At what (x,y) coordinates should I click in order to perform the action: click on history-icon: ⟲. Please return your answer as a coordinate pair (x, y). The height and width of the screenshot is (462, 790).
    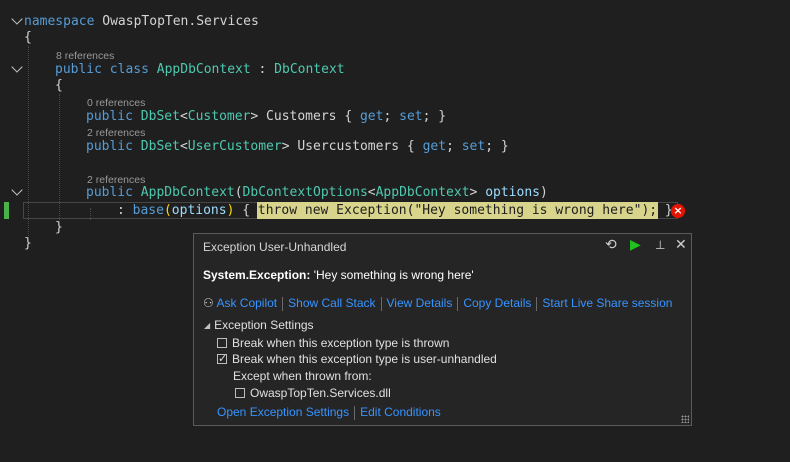
    Looking at the image, I should click on (611, 245).